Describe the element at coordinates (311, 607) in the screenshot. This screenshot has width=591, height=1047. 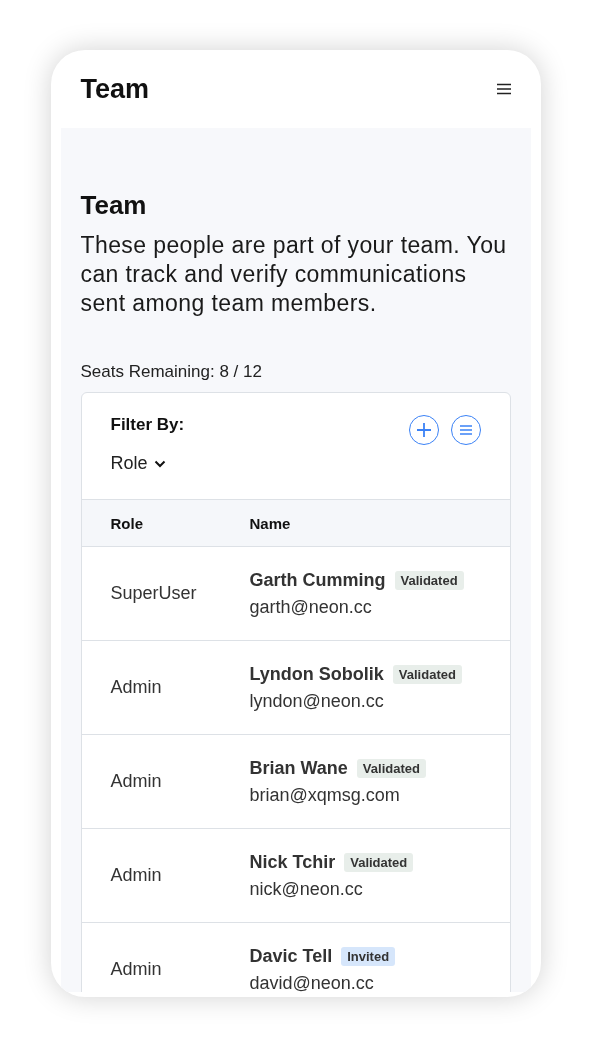
I see `member-email: garth@neon.cc` at that location.